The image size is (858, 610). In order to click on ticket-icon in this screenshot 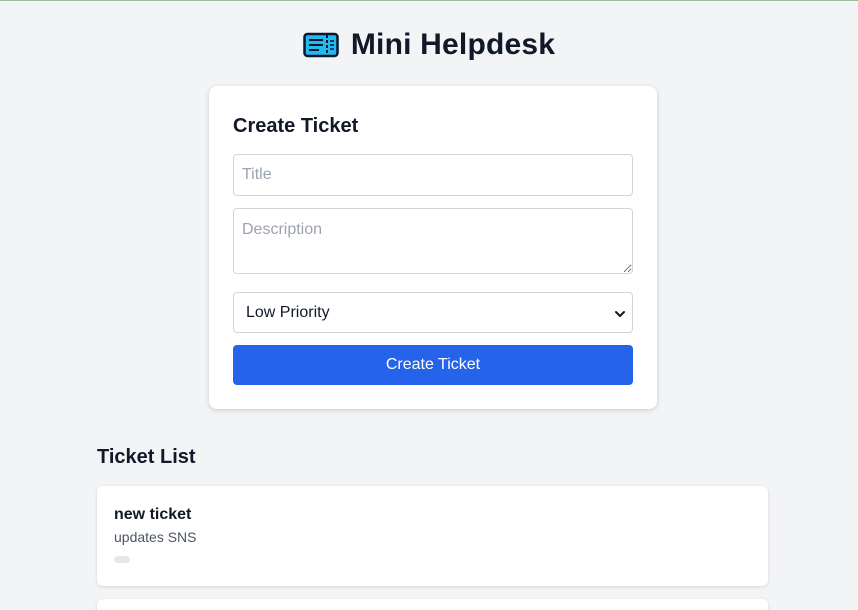, I will do `click(321, 45)`.